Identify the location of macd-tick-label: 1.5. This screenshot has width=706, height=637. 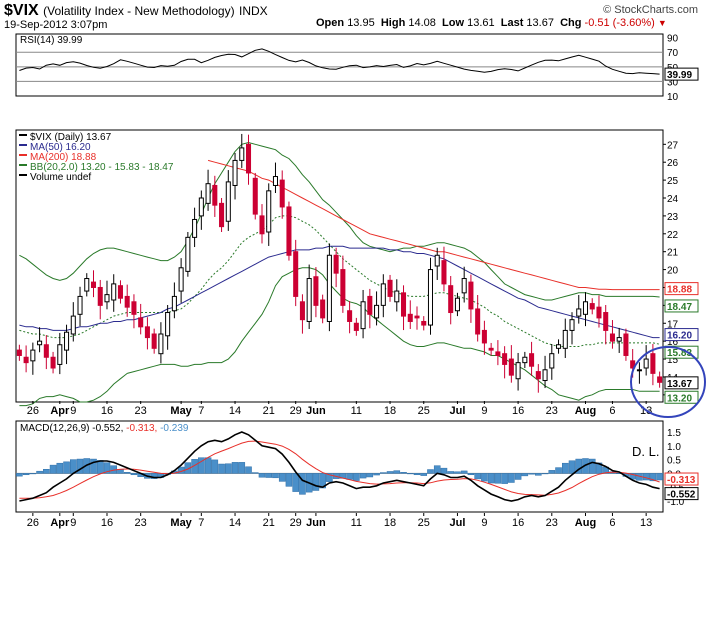
(674, 433).